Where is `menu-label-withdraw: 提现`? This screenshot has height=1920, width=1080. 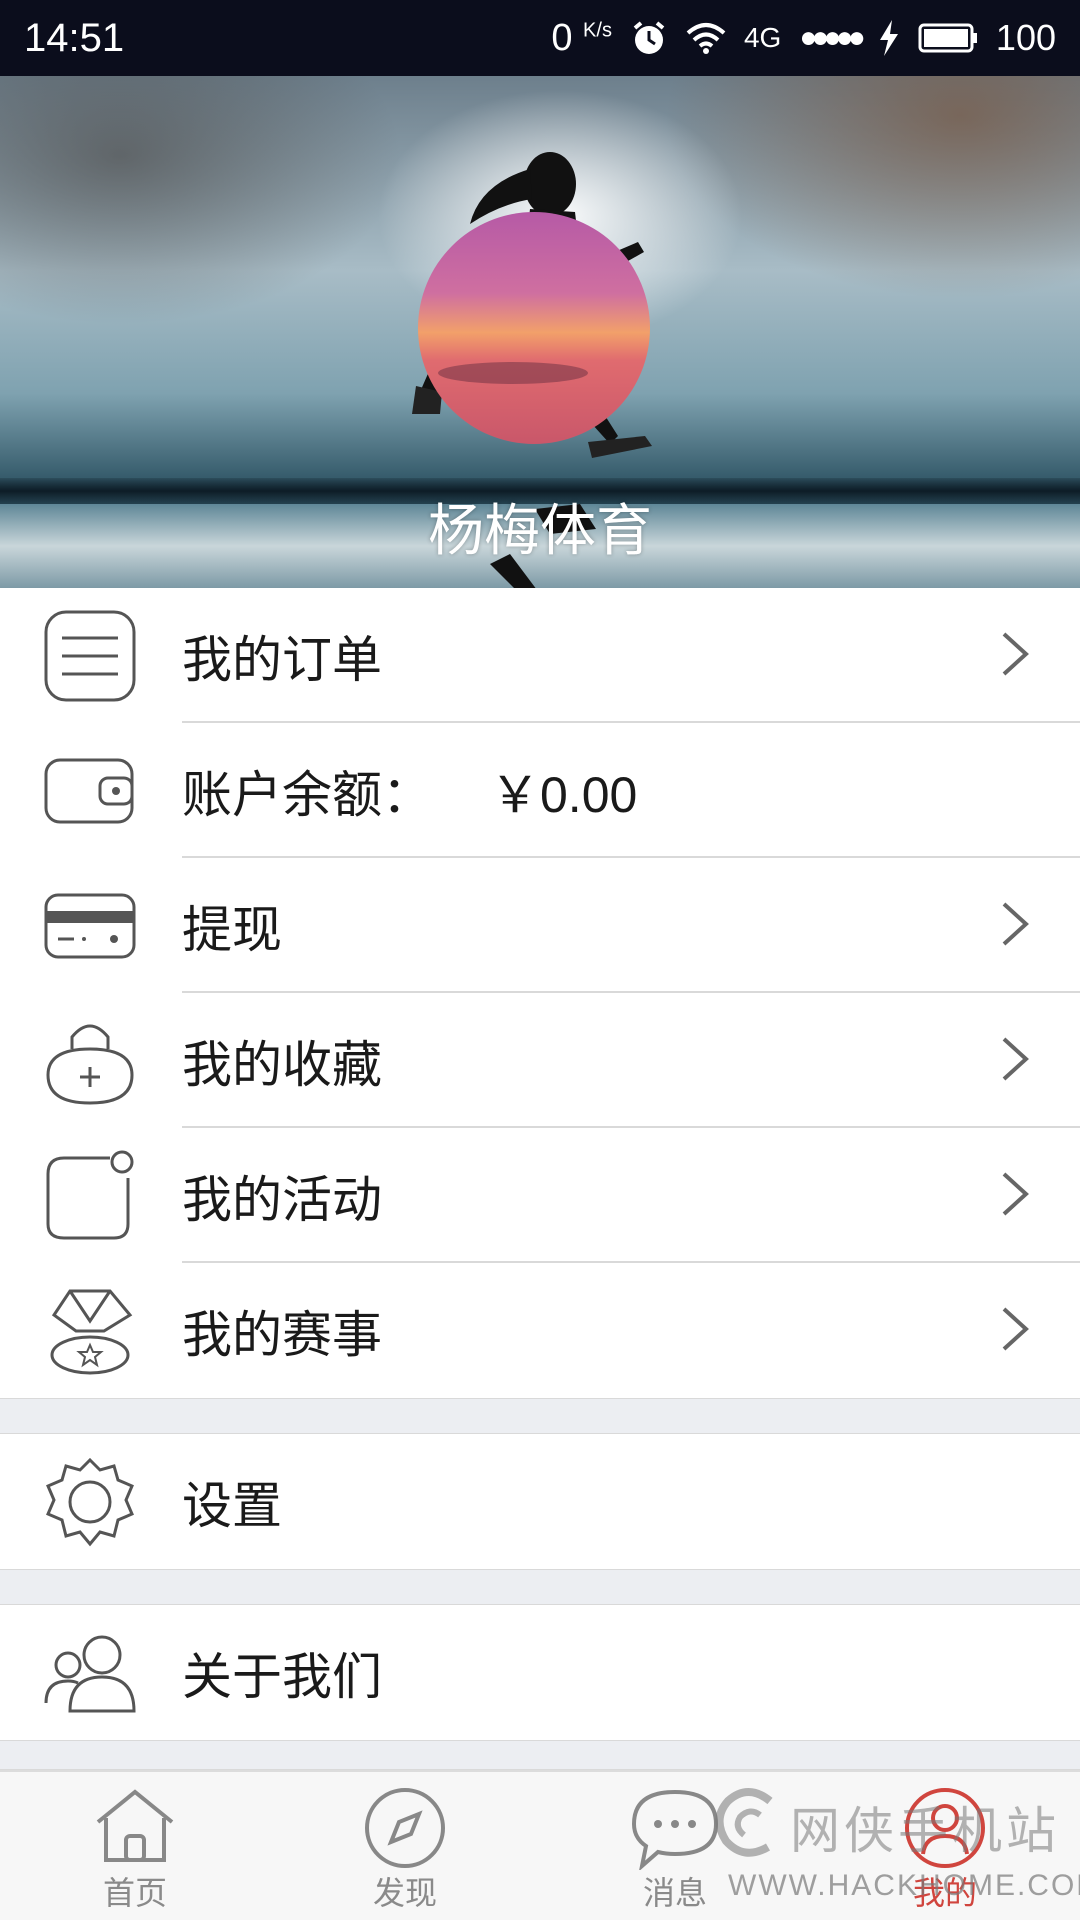 menu-label-withdraw: 提现 is located at coordinates (232, 929).